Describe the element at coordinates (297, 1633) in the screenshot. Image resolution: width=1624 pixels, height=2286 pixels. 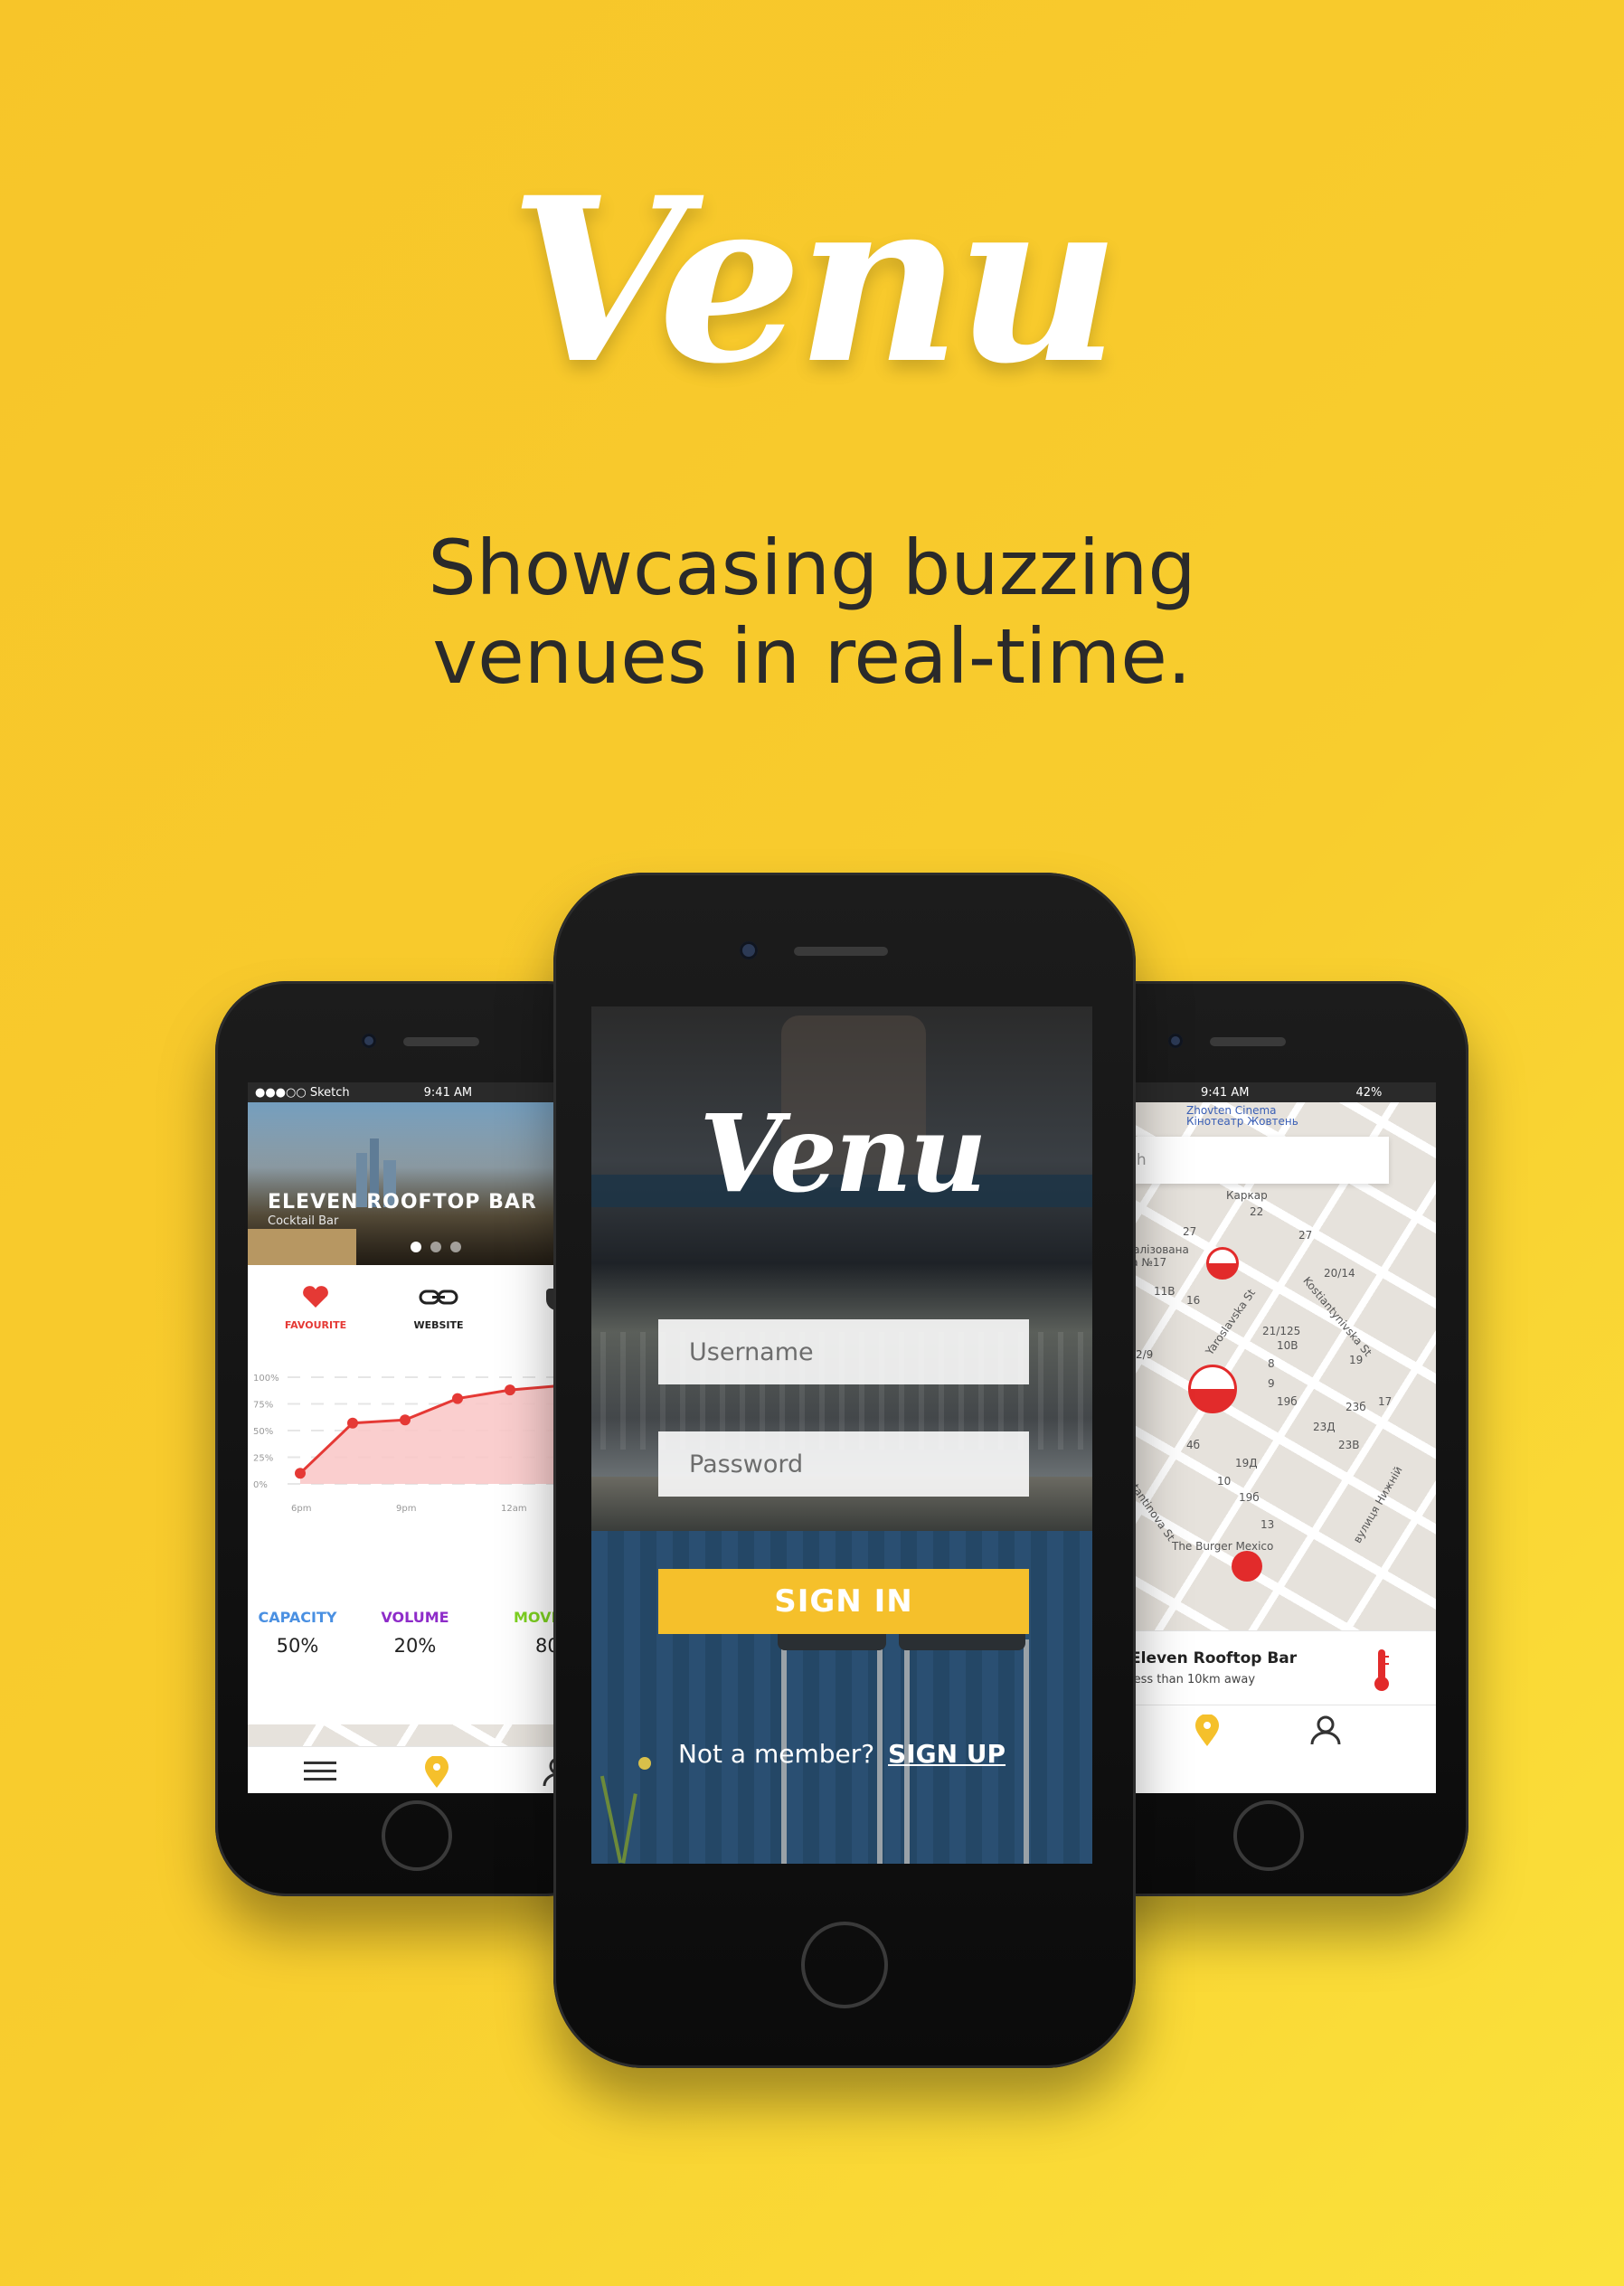
I see `stat-capacity: CAPACITY 50%` at that location.